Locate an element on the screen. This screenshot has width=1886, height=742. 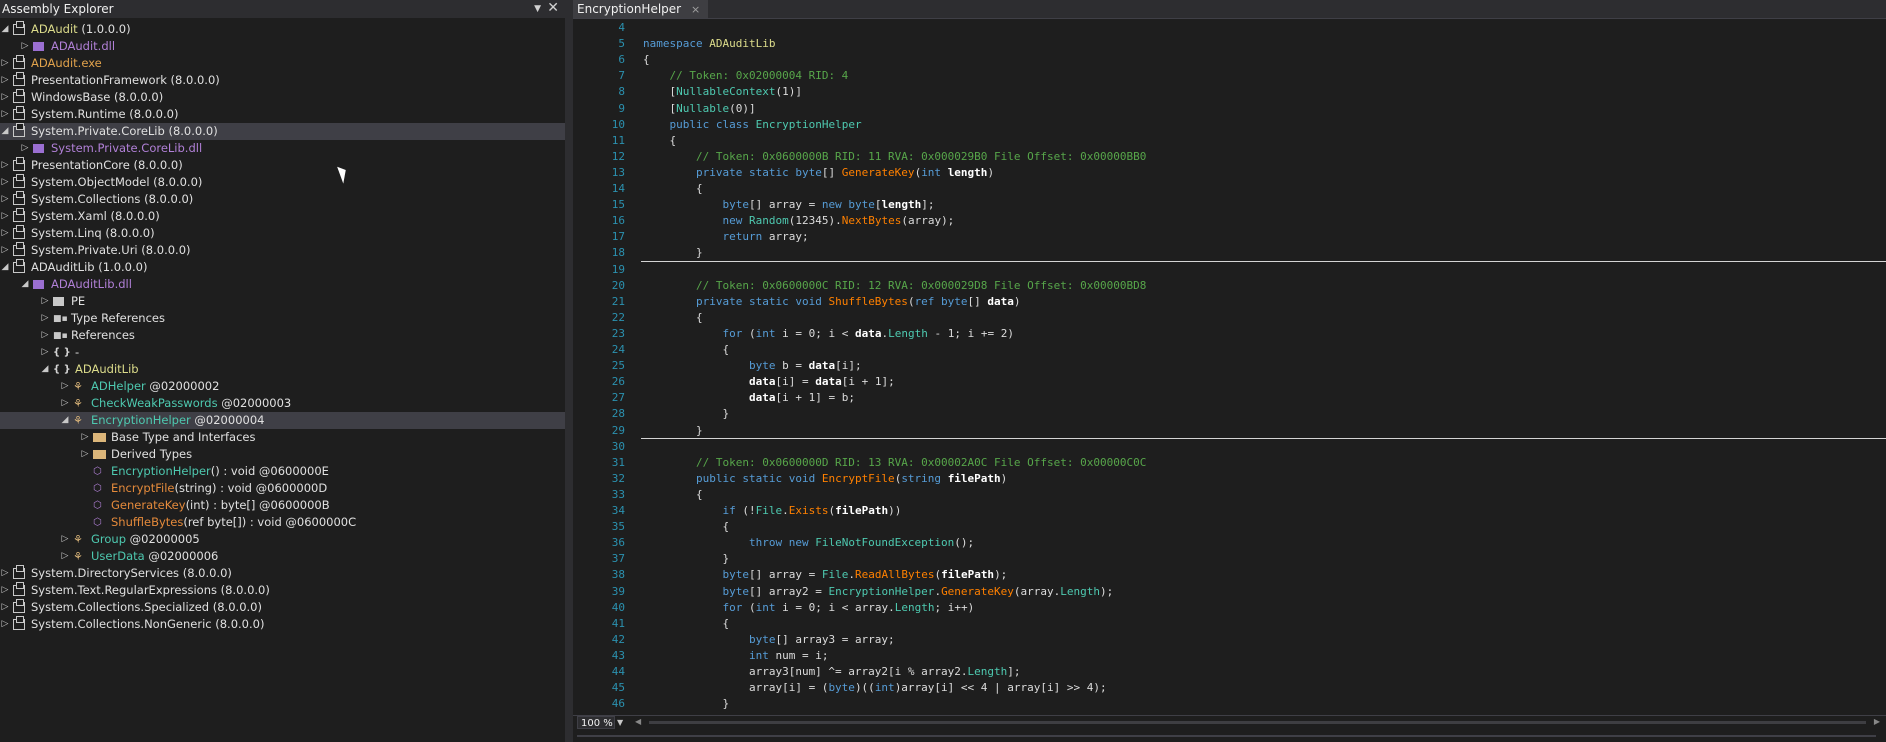
tree-item: ▷ PresentationCore (8.0.0.0) is located at coordinates (282, 165).